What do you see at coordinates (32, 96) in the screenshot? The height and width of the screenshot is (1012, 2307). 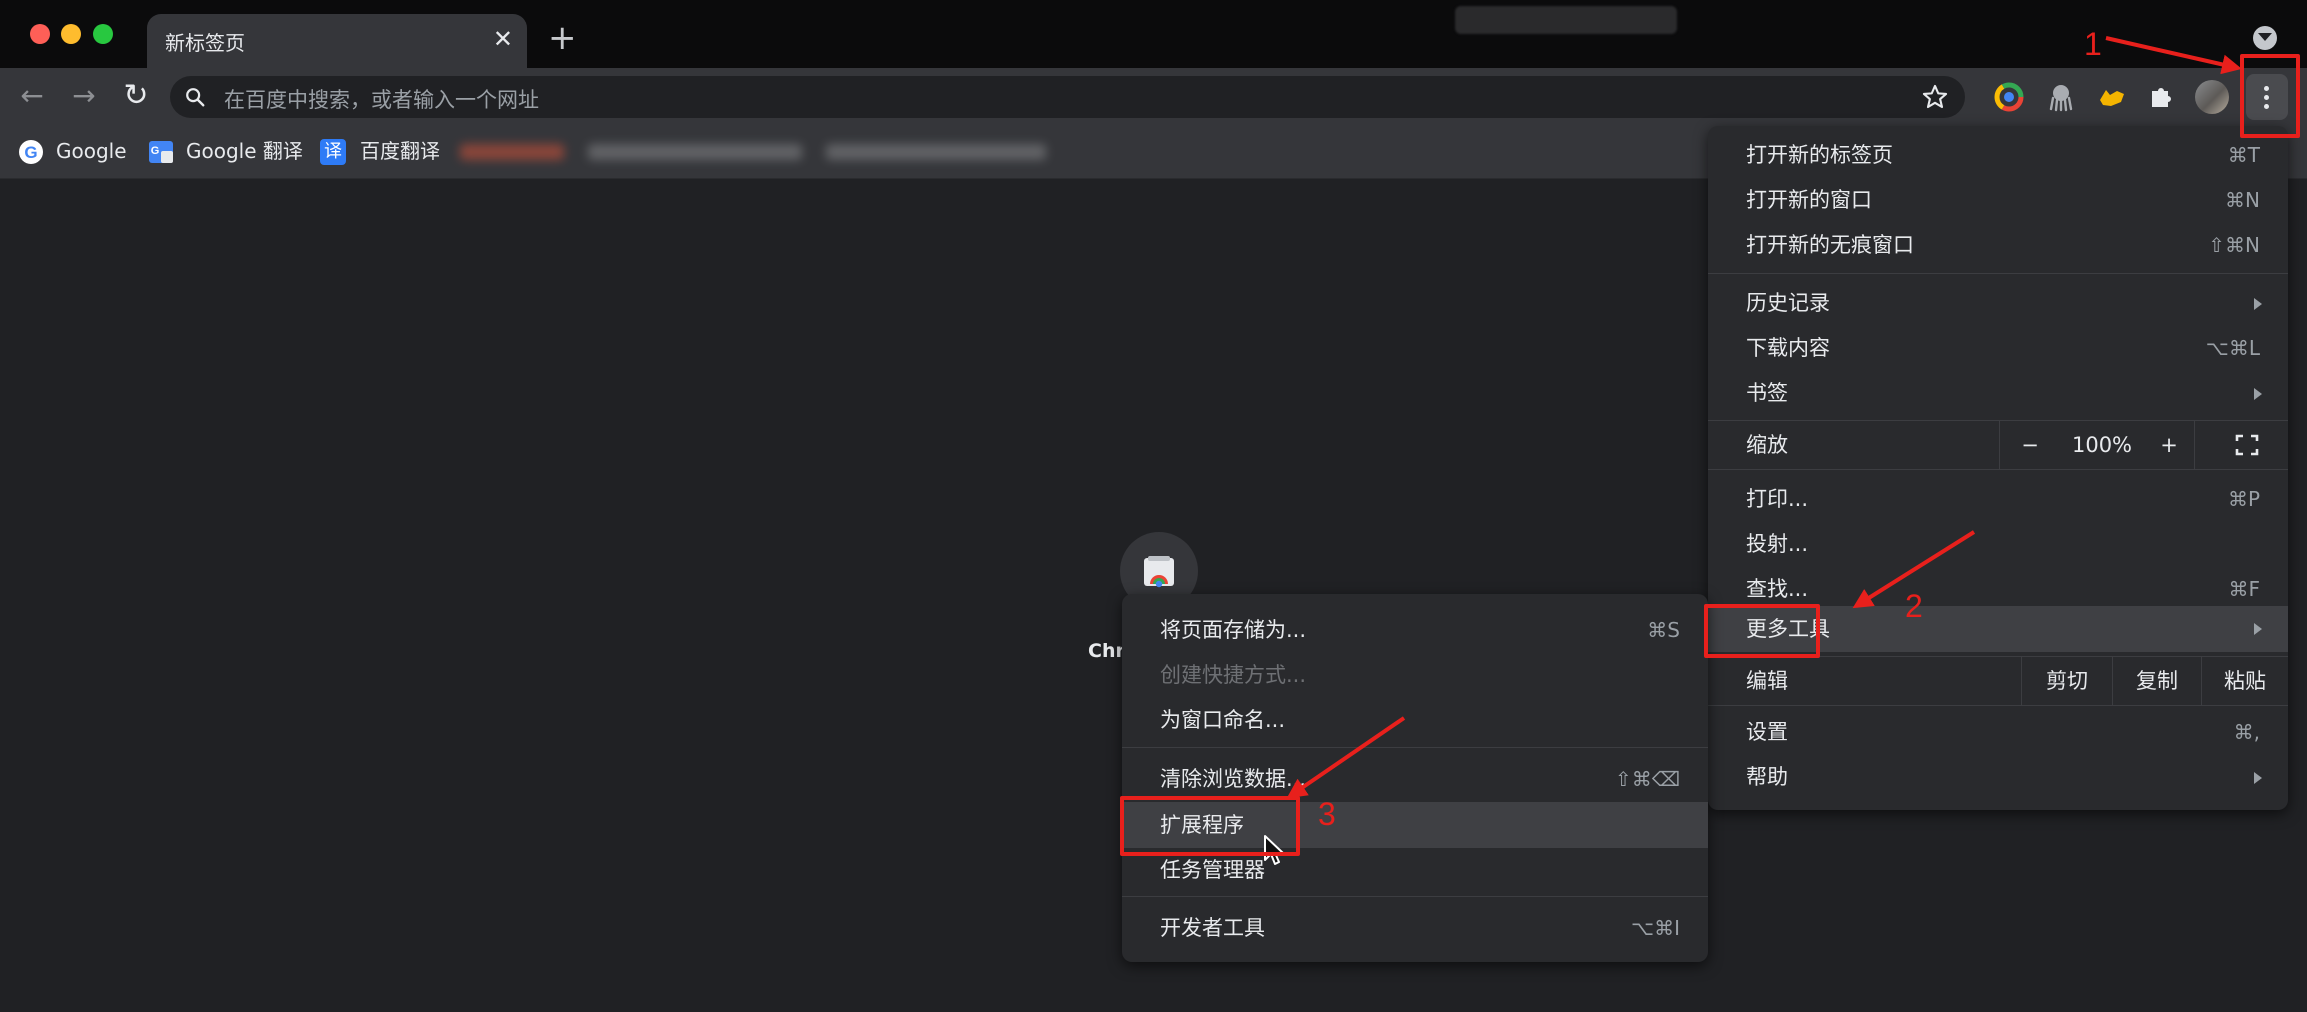 I see `back-button: ←` at bounding box center [32, 96].